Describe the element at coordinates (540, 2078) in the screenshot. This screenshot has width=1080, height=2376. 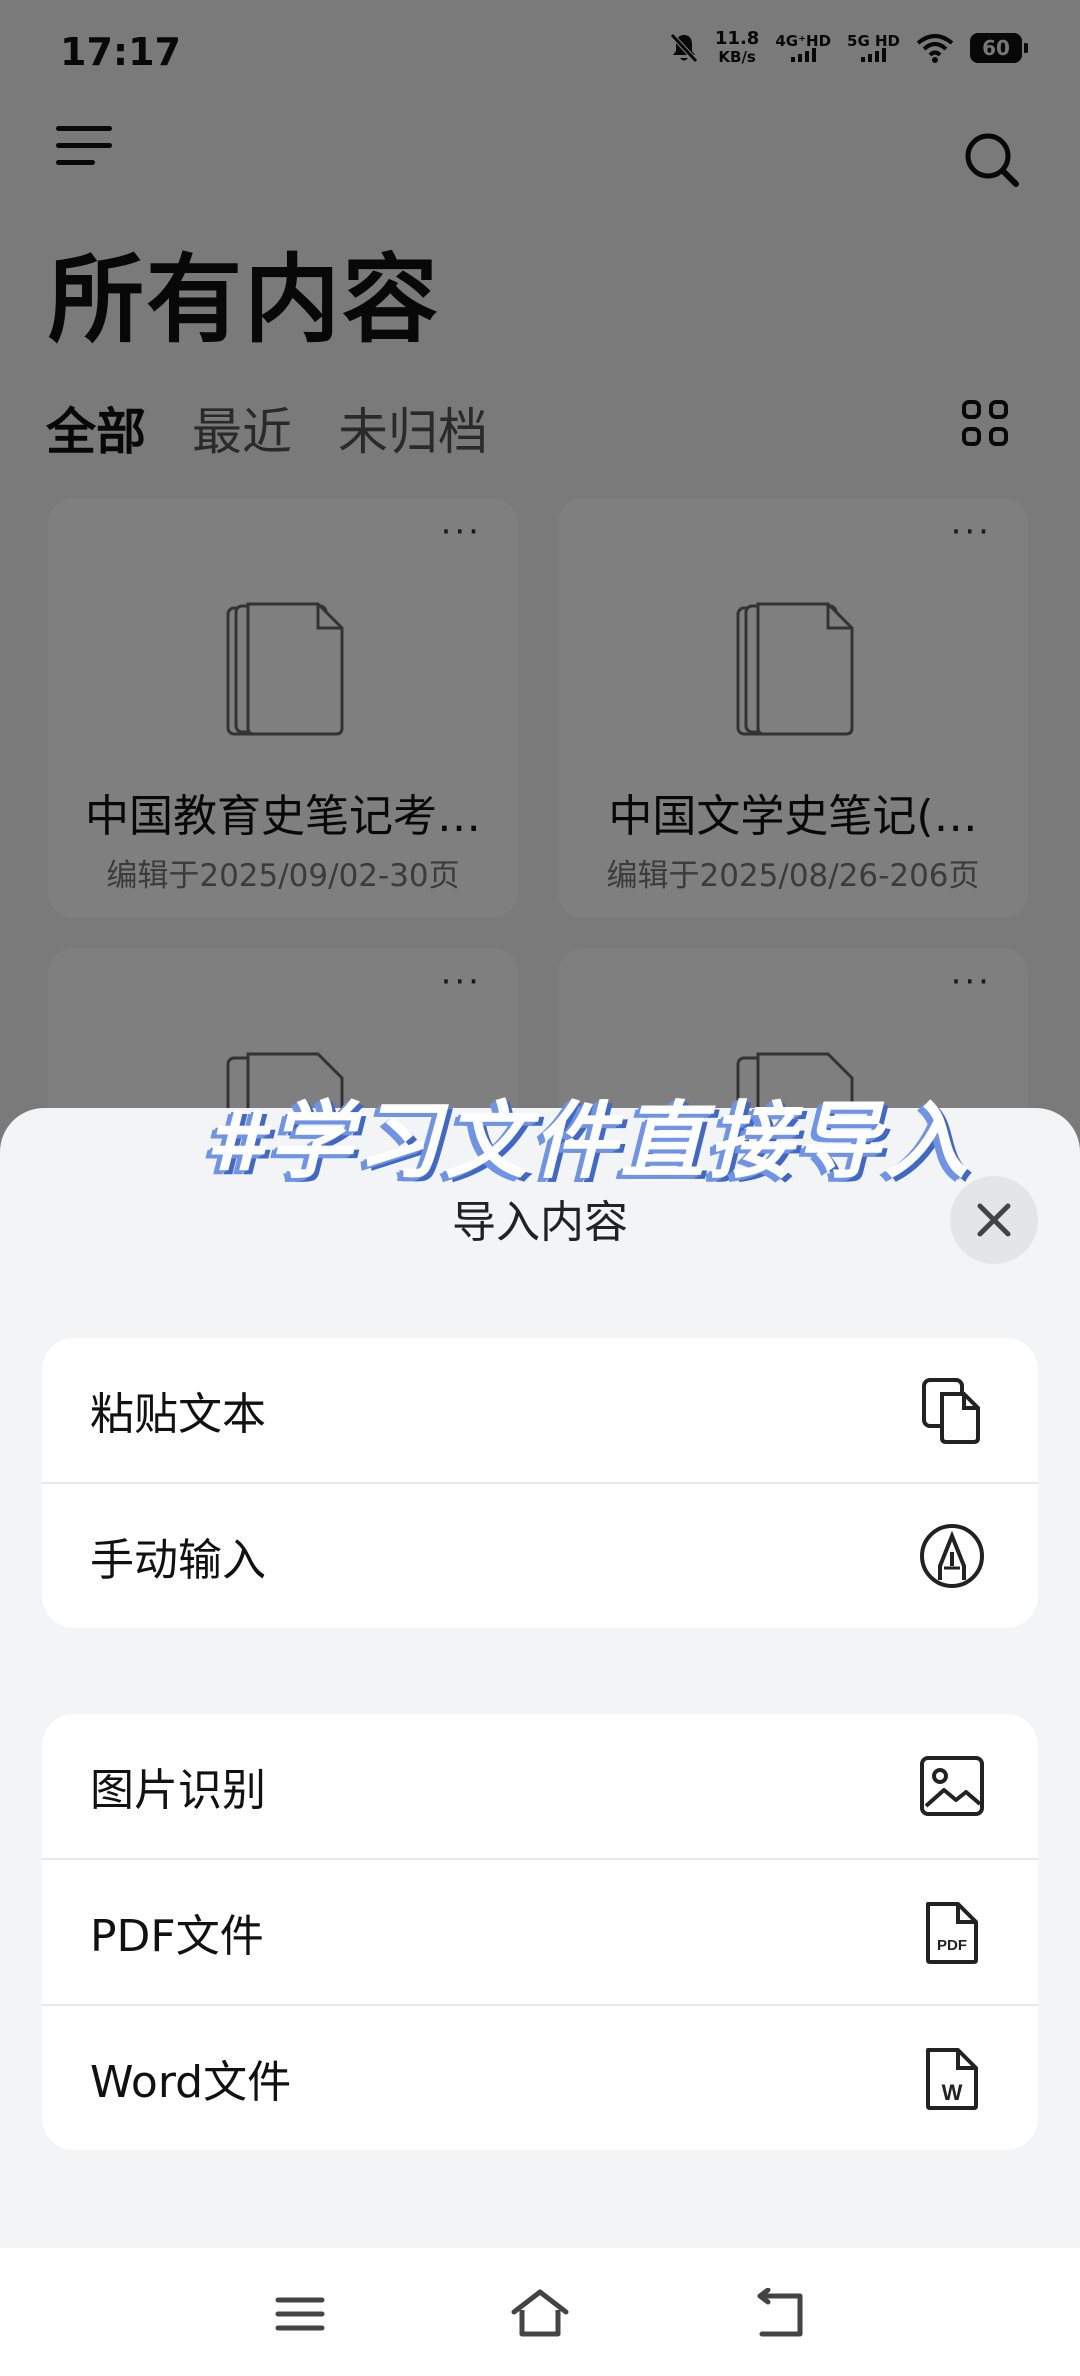
I see `option-word-file: Word文件 W` at that location.